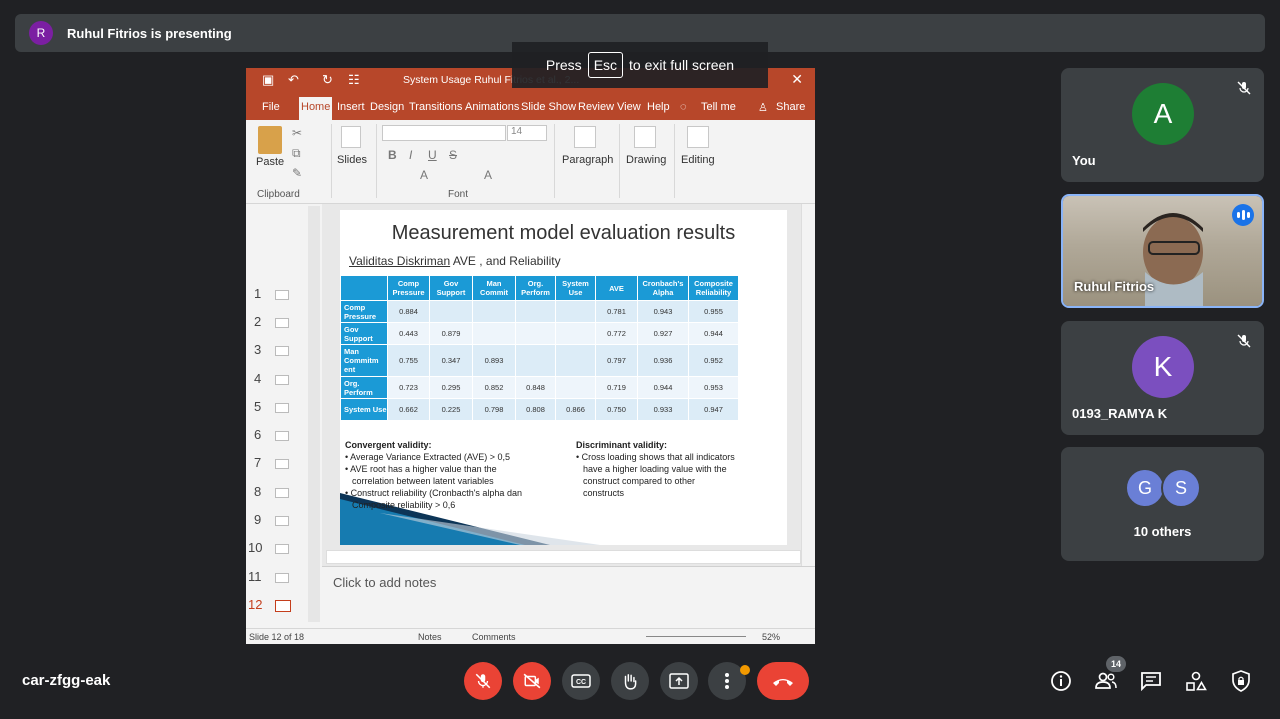 The width and height of the screenshot is (1280, 719). Describe the element at coordinates (532, 681) in the screenshot. I see `camera-toggle-button` at that location.